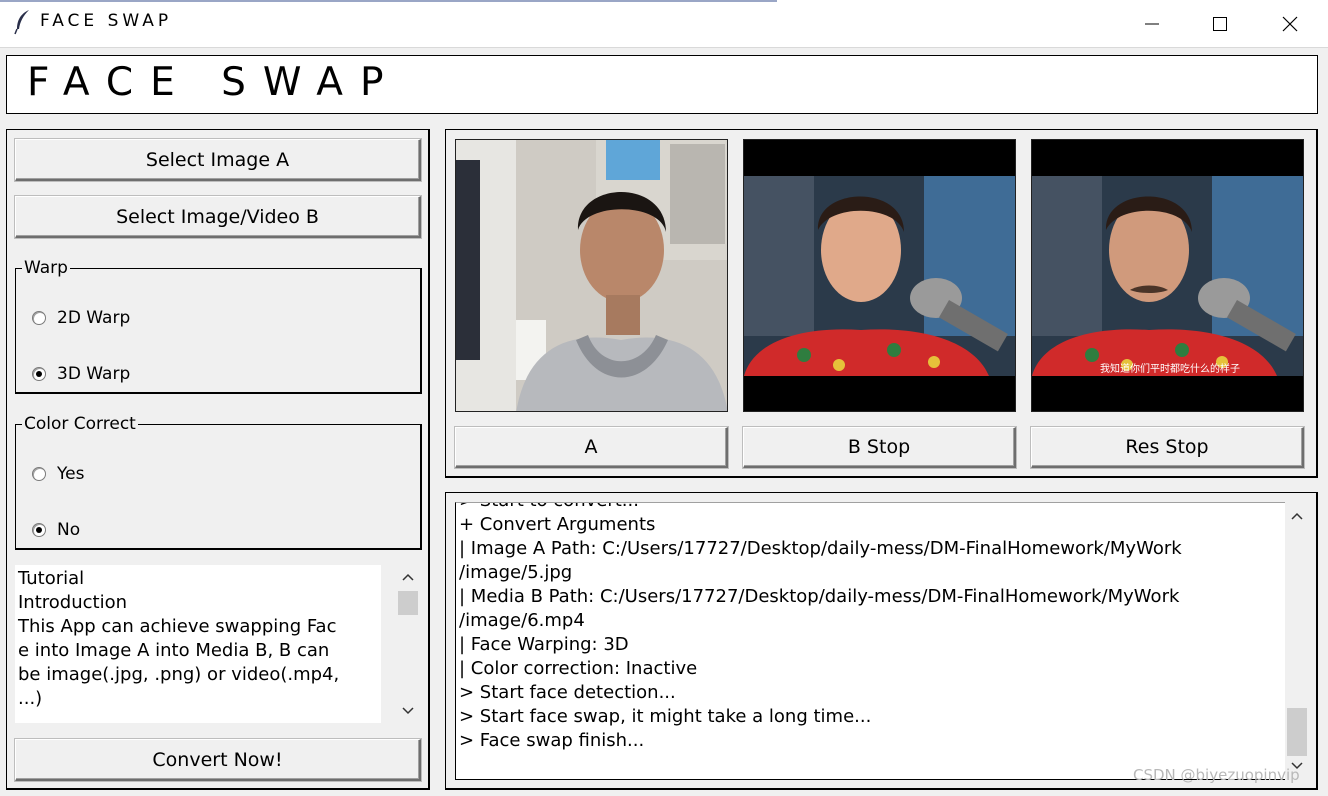 The width and height of the screenshot is (1328, 796). Describe the element at coordinates (218, 217) in the screenshot. I see `select-image-video-b-button: Select Image/Video B` at that location.